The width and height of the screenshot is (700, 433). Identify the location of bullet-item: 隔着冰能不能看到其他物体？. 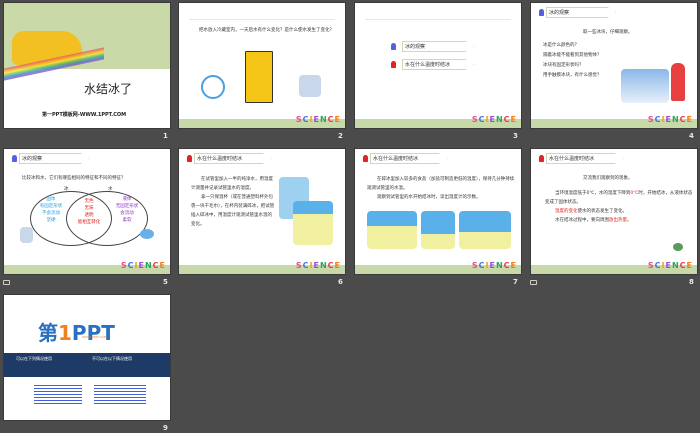
(572, 55).